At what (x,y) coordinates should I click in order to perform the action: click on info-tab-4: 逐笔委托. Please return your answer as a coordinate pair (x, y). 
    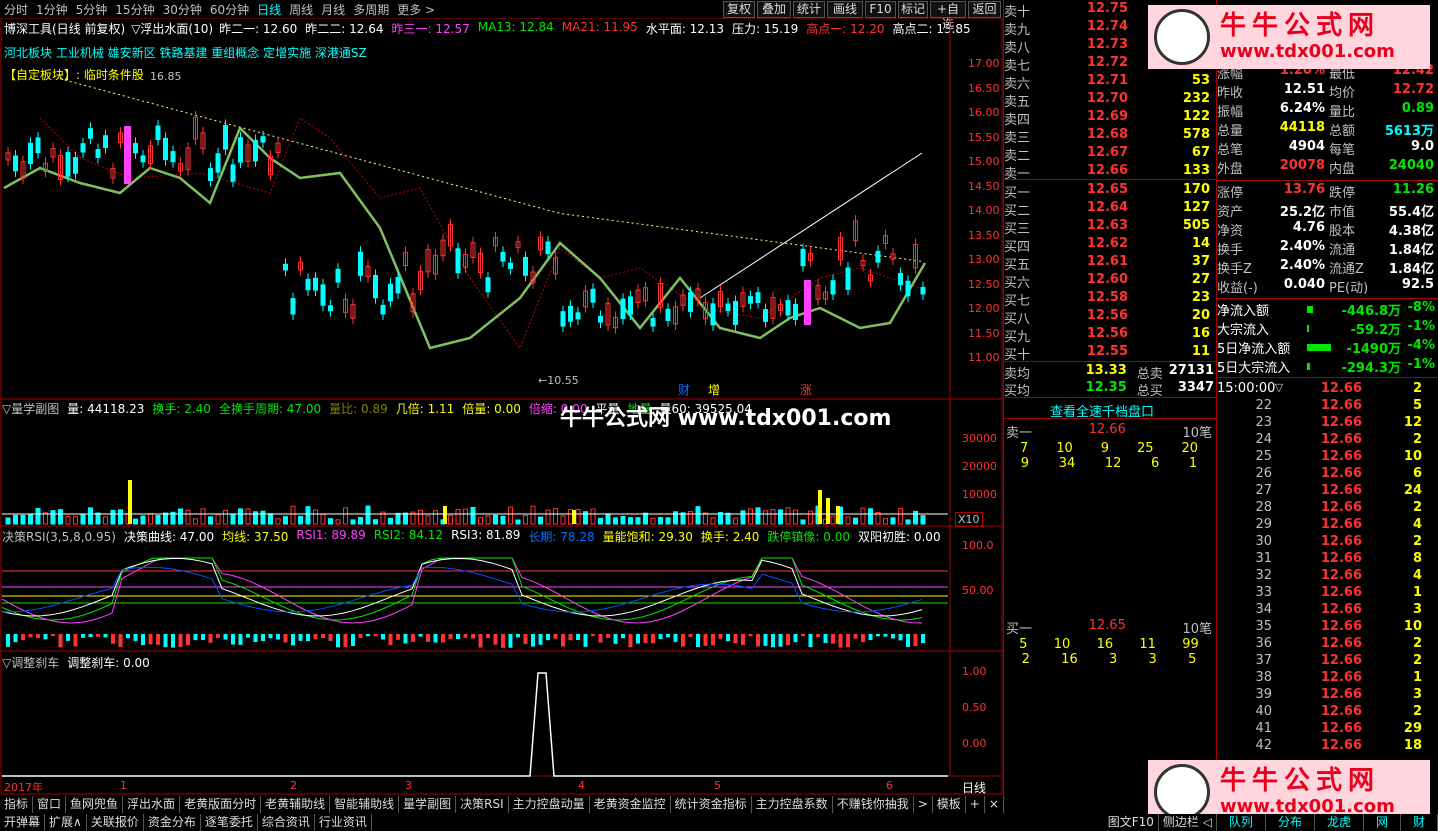
    Looking at the image, I should click on (229, 822).